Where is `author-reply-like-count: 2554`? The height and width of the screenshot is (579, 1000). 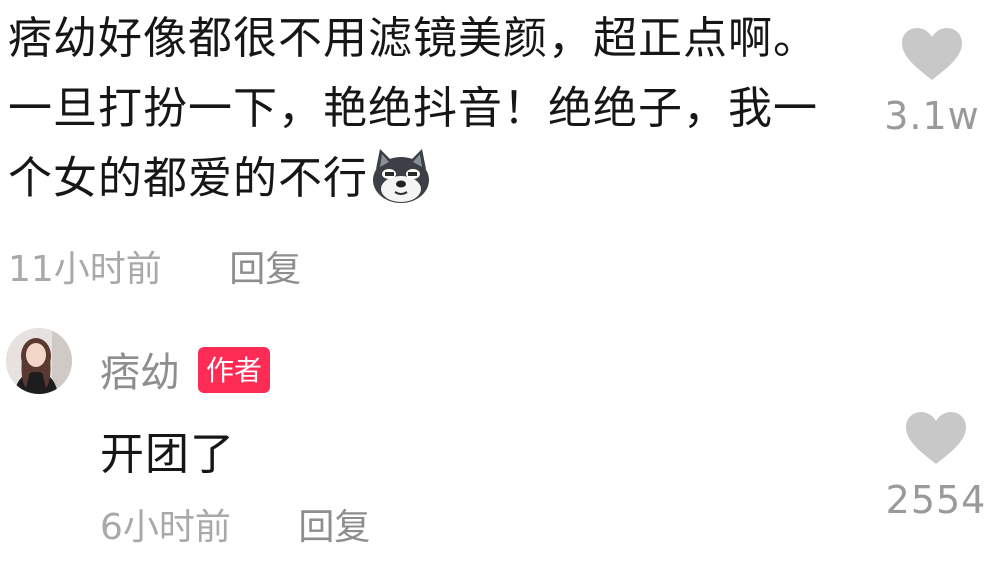 author-reply-like-count: 2554 is located at coordinates (936, 500).